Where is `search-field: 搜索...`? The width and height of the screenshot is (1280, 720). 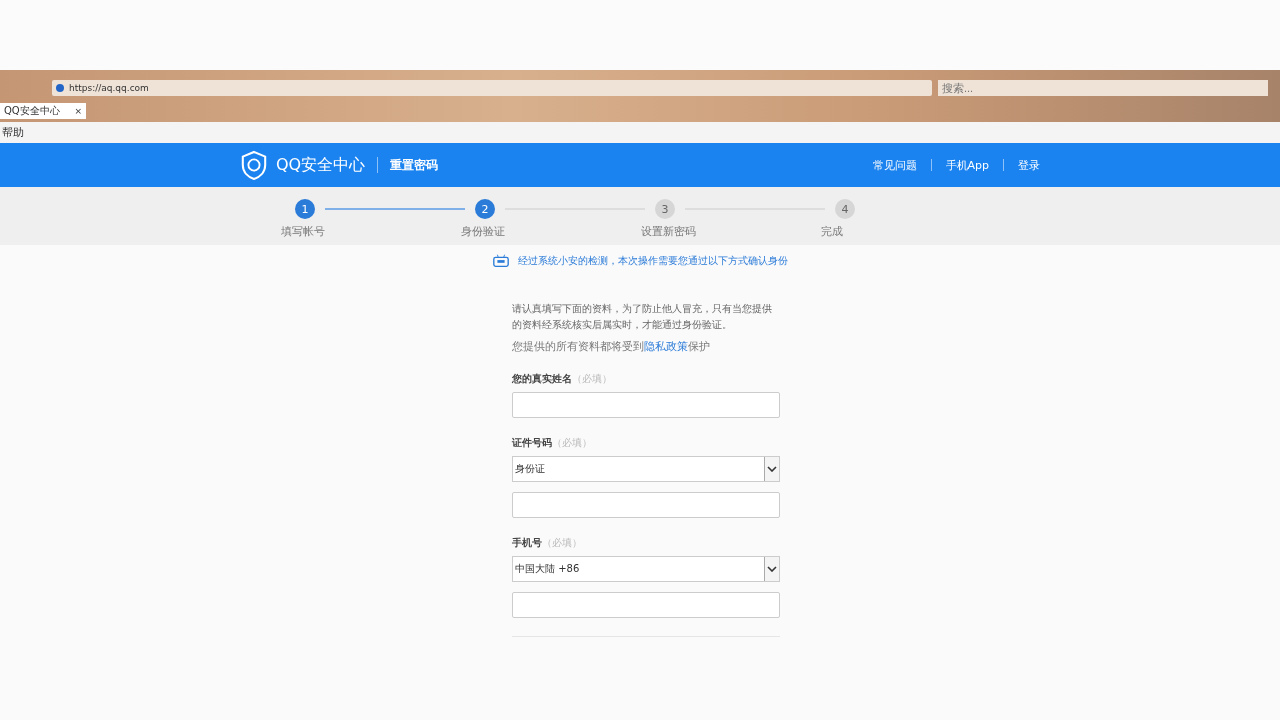
search-field: 搜索... is located at coordinates (1103, 88).